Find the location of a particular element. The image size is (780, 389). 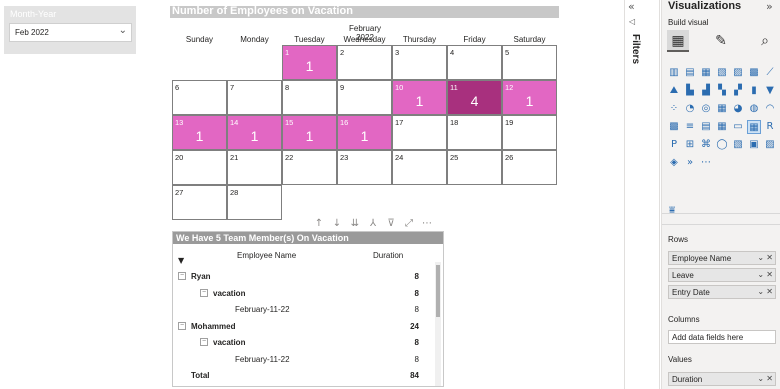

scatter-icon: ⁘ is located at coordinates (674, 109).